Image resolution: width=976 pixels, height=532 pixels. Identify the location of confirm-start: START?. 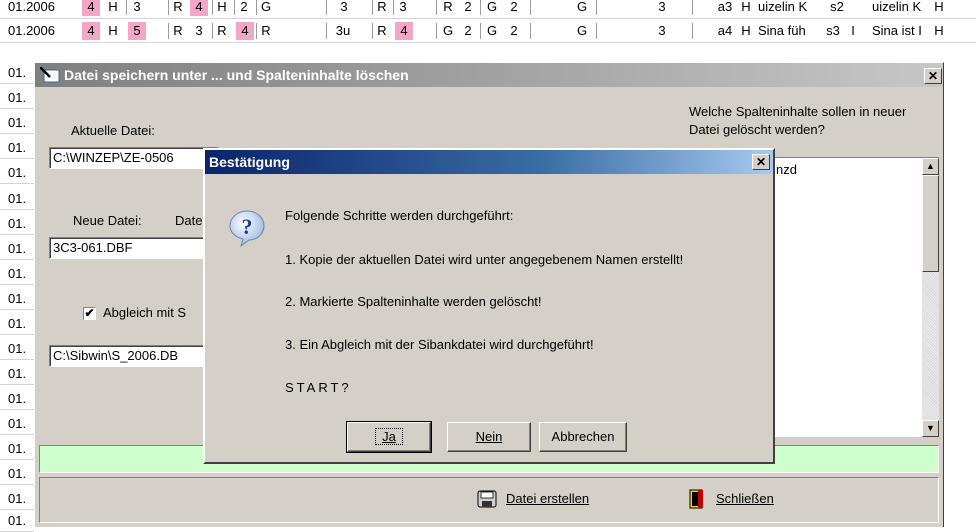
(318, 387).